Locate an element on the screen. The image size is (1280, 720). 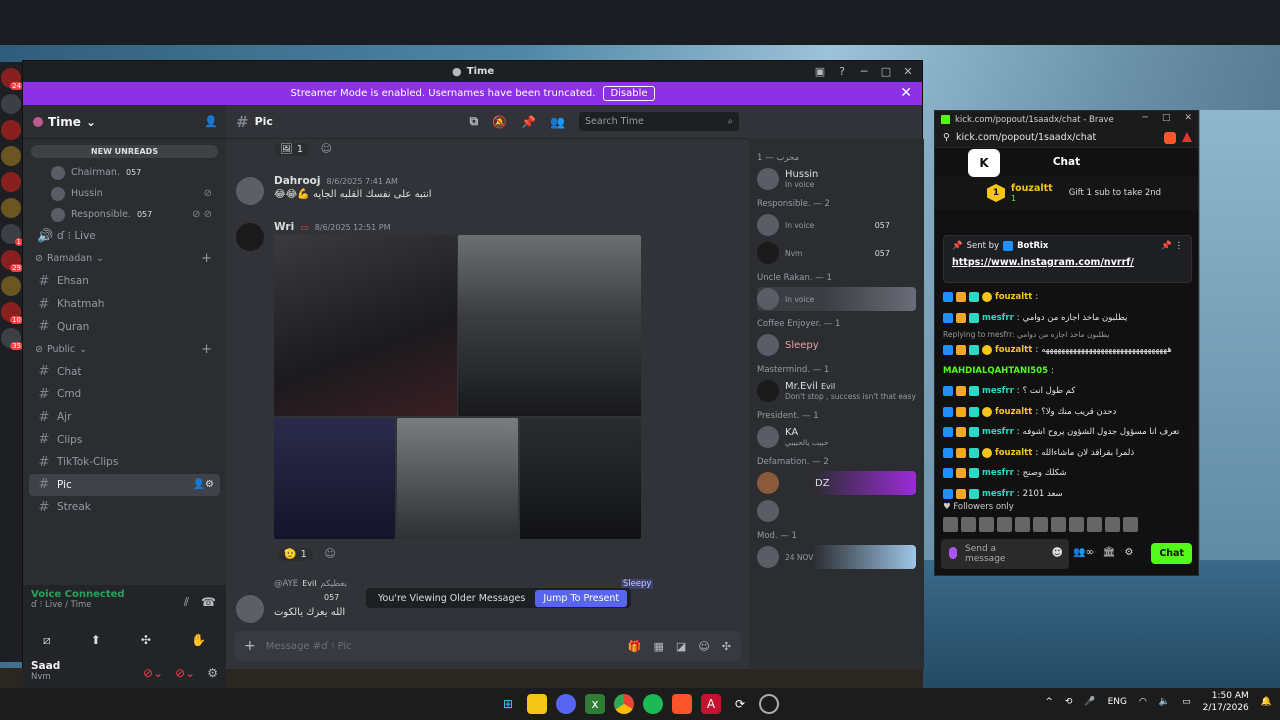
volume-icon: 🔈 is located at coordinates (1164, 702).